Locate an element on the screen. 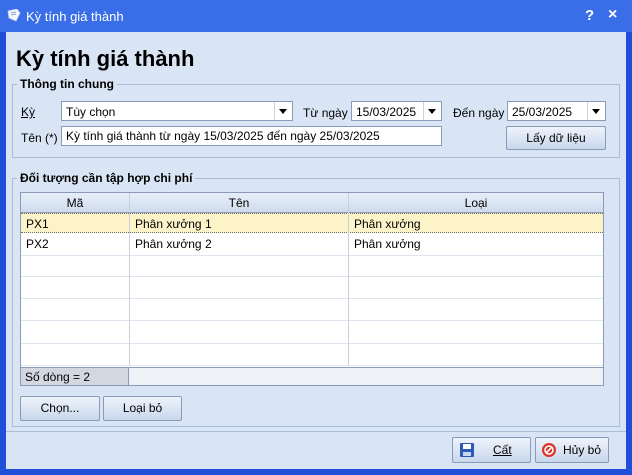  from-date-value: 15/03/2025 is located at coordinates (386, 112).